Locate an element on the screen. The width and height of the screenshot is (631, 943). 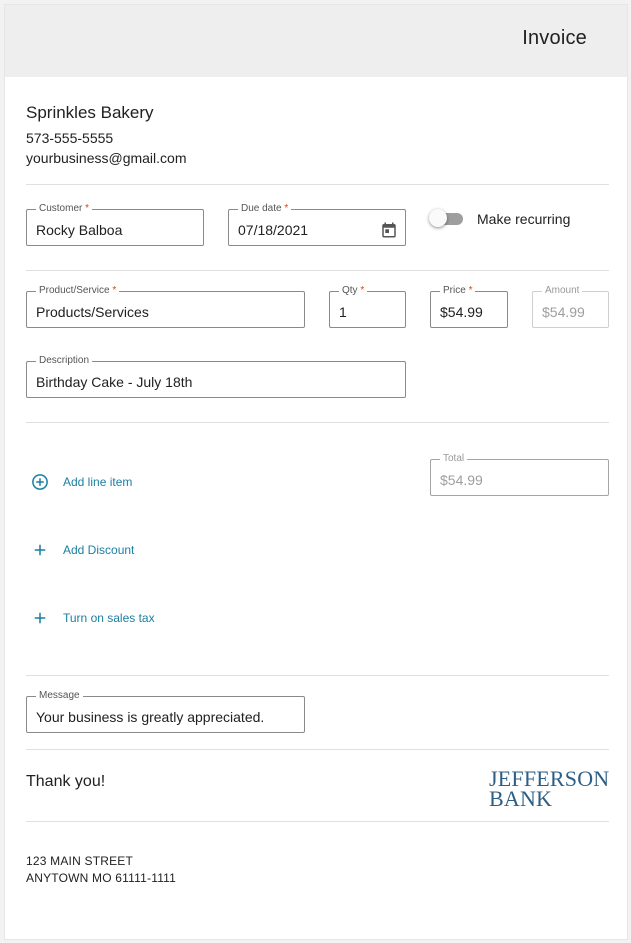
add-discount-button: Add Discount is located at coordinates (82, 550).